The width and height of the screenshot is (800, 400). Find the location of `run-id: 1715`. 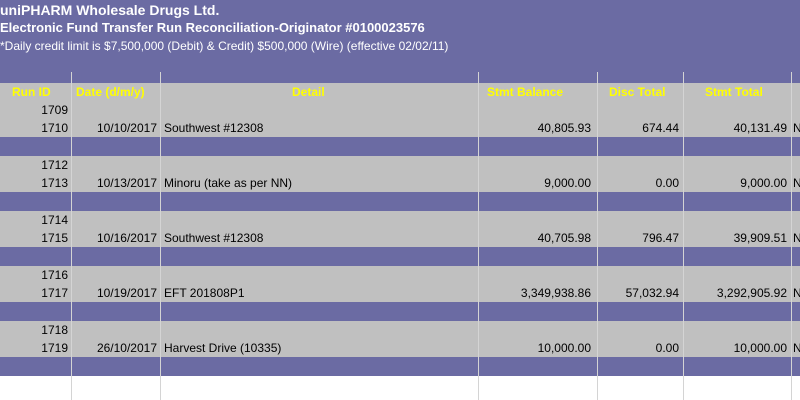

run-id: 1715 is located at coordinates (34, 238).